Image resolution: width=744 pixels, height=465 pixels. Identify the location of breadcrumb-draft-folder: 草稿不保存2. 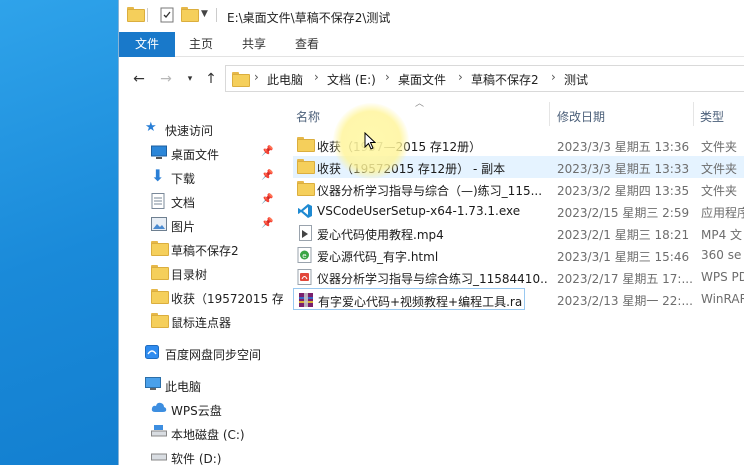
(505, 79).